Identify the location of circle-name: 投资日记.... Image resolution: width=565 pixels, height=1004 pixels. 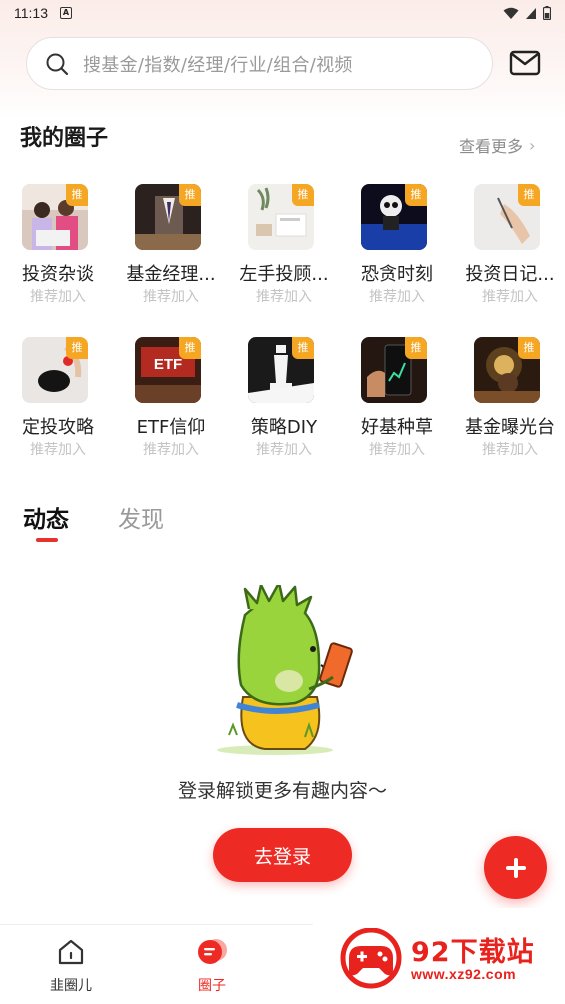
(510, 274).